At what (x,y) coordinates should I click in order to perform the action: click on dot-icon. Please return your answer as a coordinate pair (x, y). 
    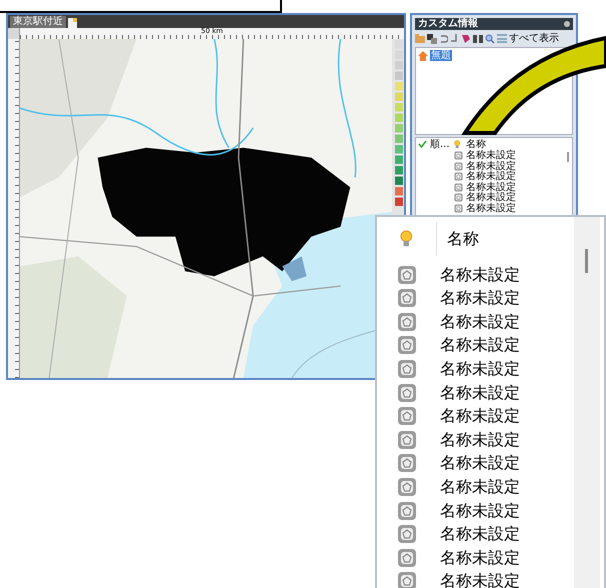
    Looking at the image, I should click on (567, 24).